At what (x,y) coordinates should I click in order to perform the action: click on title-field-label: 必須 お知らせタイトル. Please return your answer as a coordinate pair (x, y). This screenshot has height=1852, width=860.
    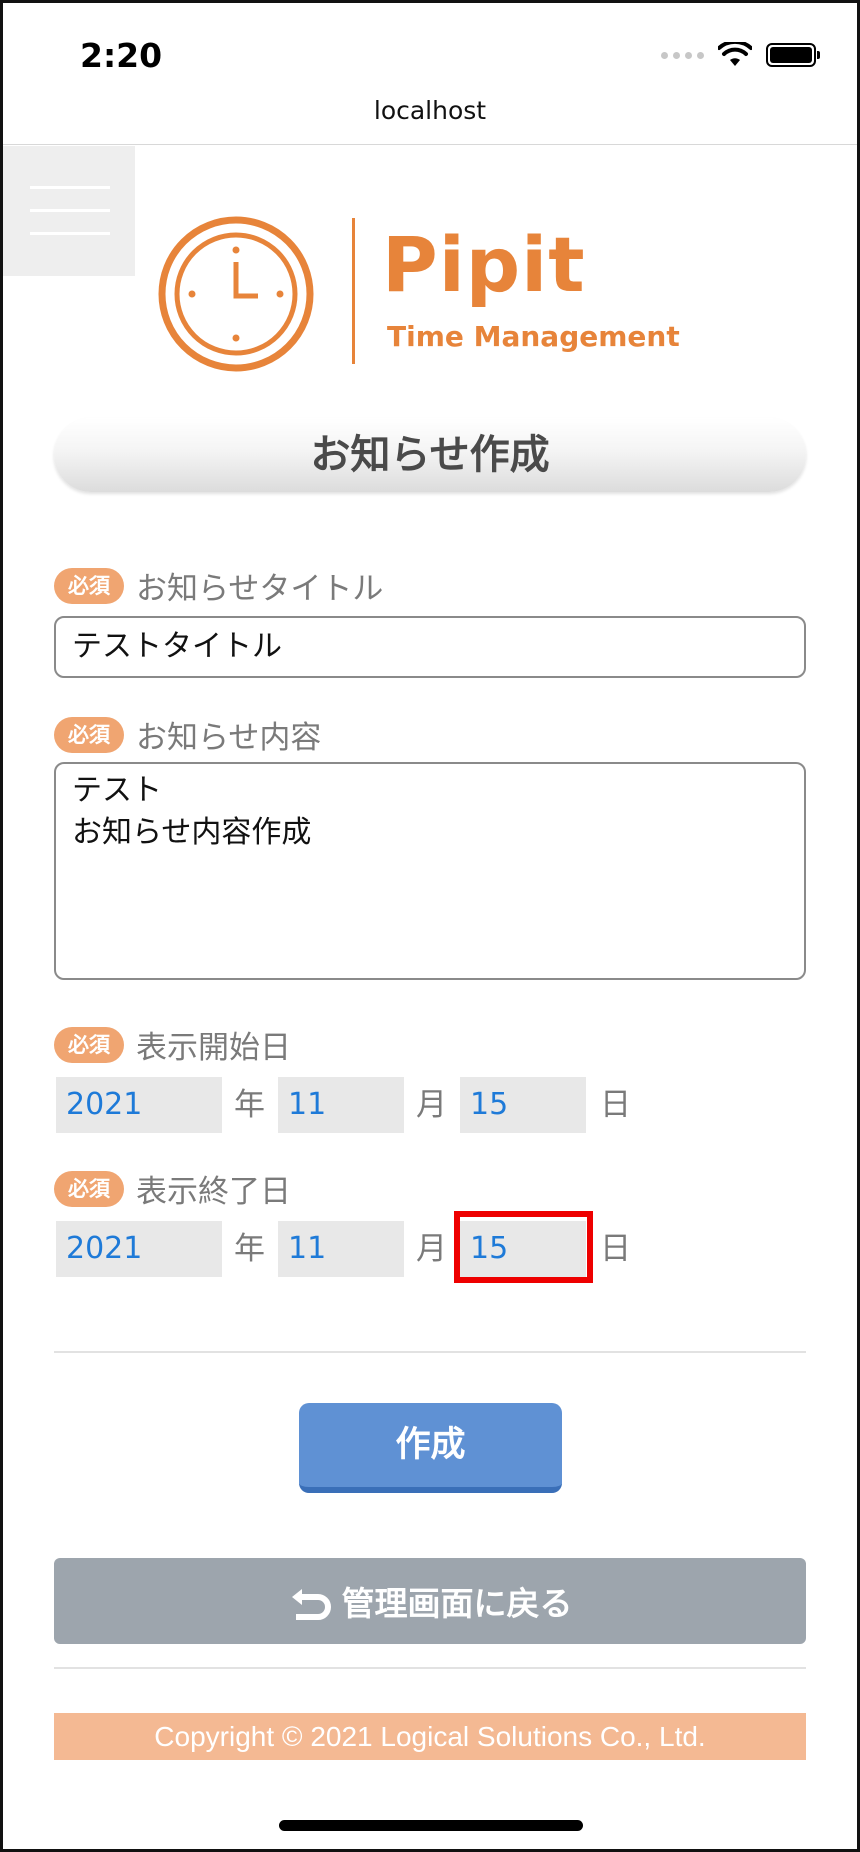
    Looking at the image, I should click on (218, 585).